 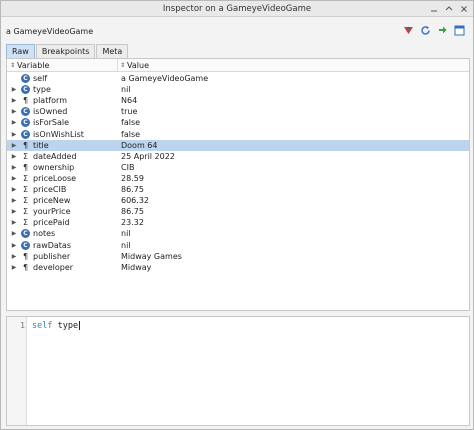 I want to click on table-row: ▶ ΣyourPrice 86.75, so click(x=238, y=211).